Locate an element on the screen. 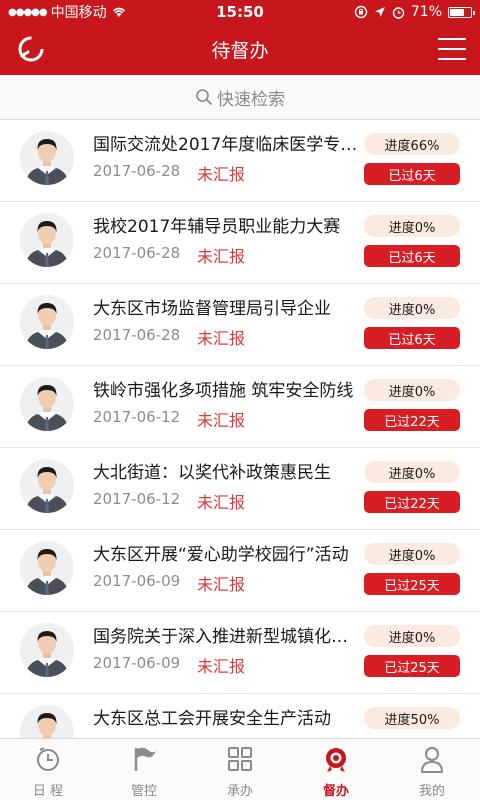 This screenshot has height=800, width=480. flag-icon is located at coordinates (144, 761).